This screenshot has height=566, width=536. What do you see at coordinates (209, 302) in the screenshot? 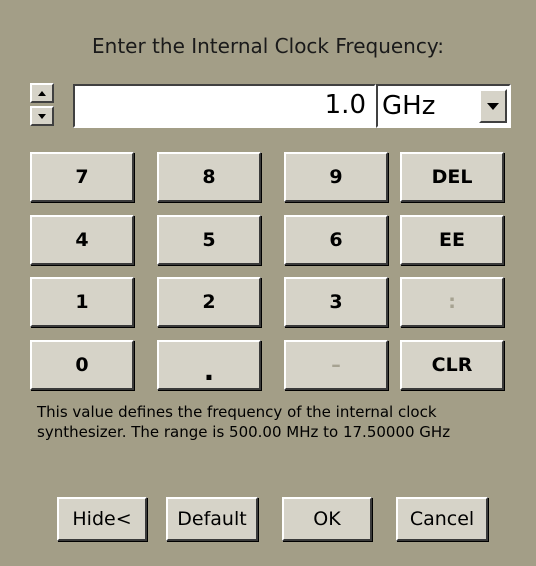
I see `key-2: 2` at bounding box center [209, 302].